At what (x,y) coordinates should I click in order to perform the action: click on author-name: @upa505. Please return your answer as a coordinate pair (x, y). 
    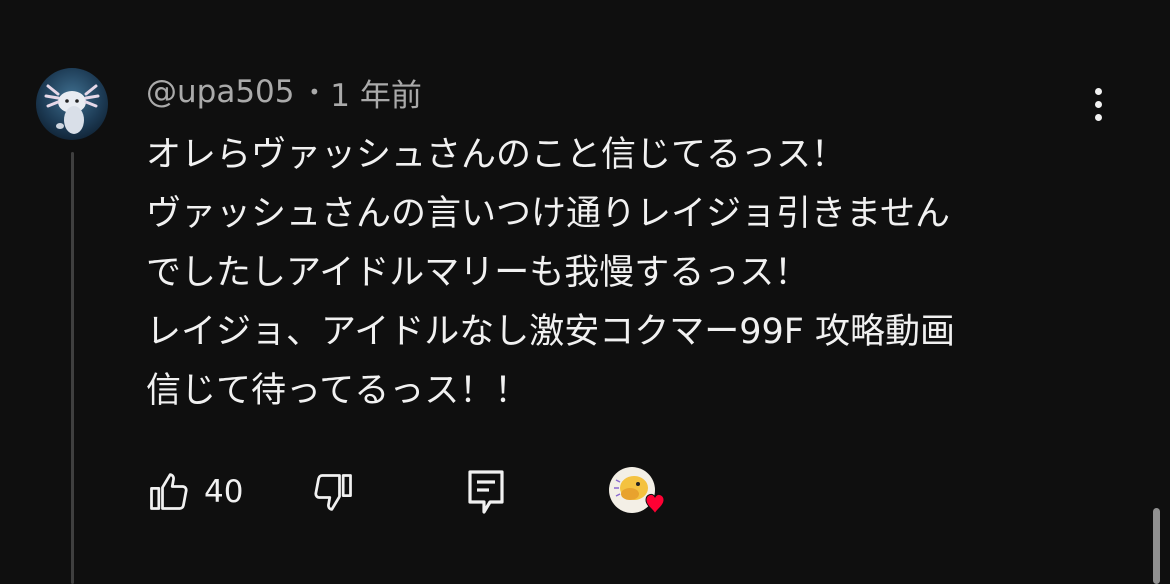
    Looking at the image, I should click on (220, 92).